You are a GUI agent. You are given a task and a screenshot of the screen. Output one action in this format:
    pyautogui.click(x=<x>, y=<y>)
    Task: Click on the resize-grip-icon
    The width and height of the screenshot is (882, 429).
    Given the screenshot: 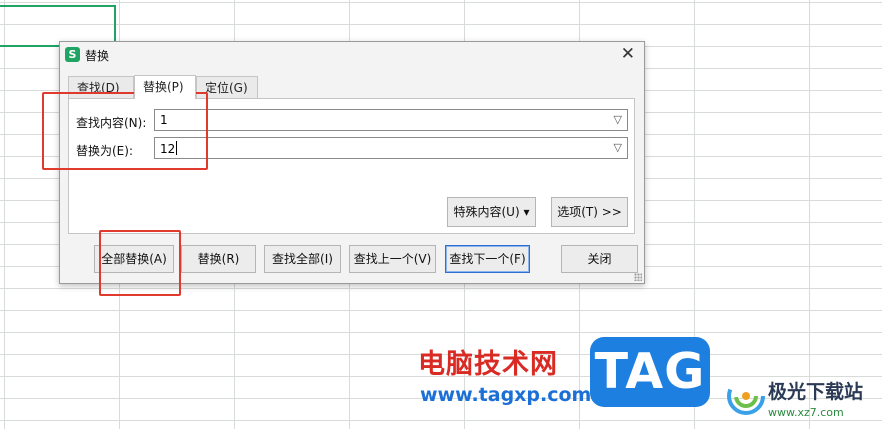 What is the action you would take?
    pyautogui.click(x=638, y=277)
    